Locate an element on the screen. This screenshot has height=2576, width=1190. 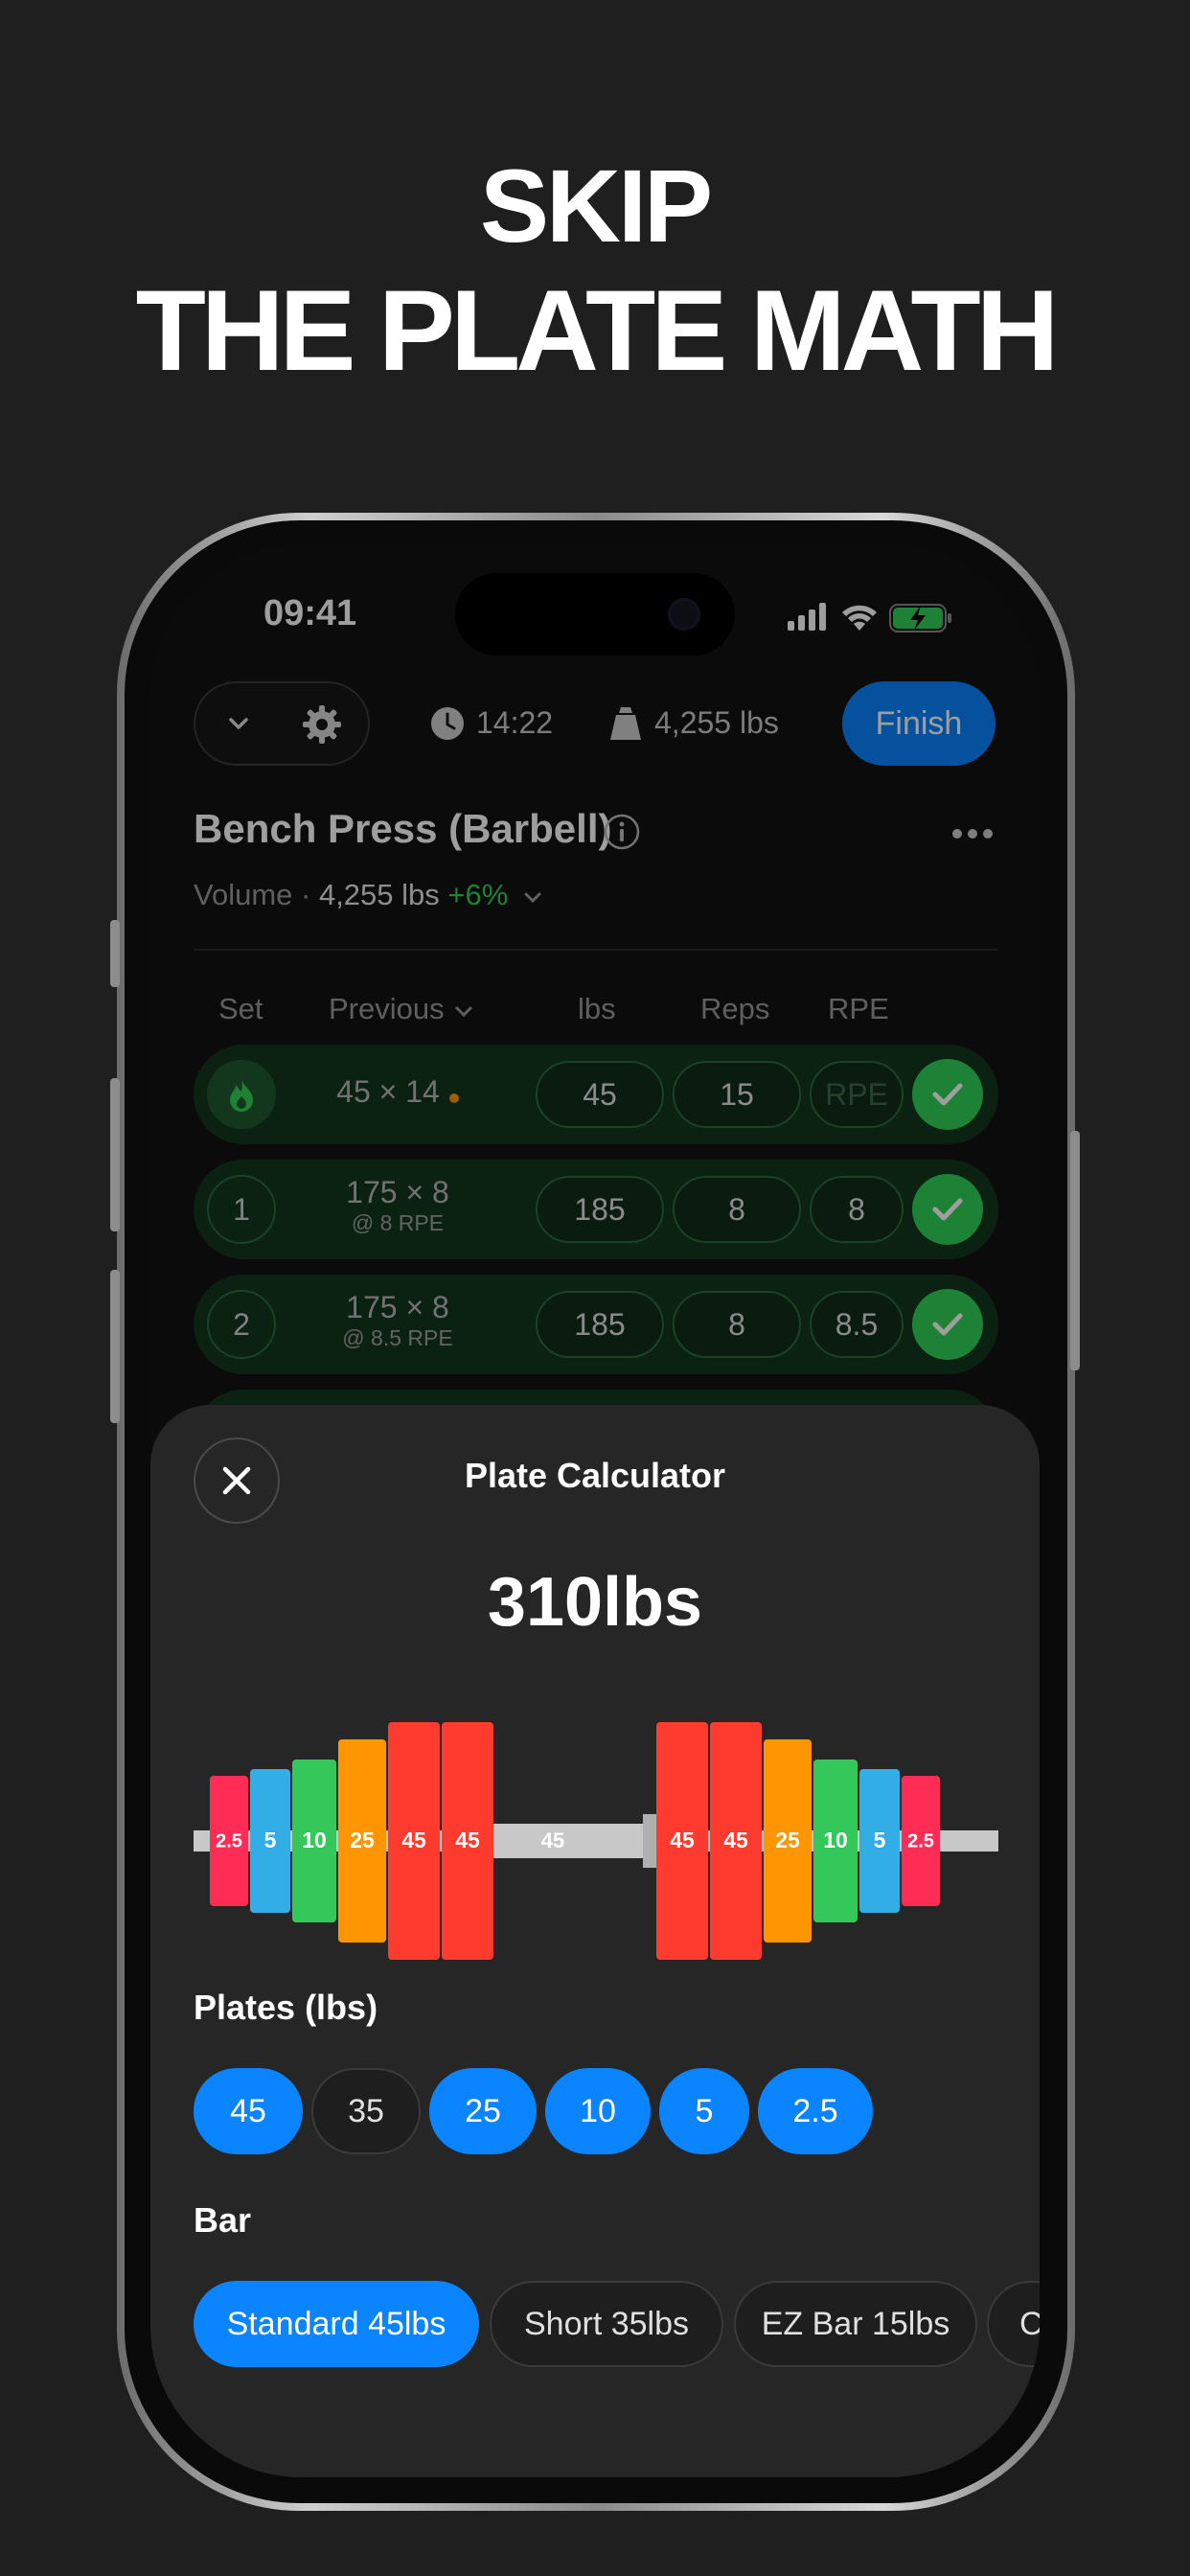
barbell-diagram: 45 2.5 5 10 25 45 45 45 45 25 10 5 2.5 is located at coordinates (596, 1841).